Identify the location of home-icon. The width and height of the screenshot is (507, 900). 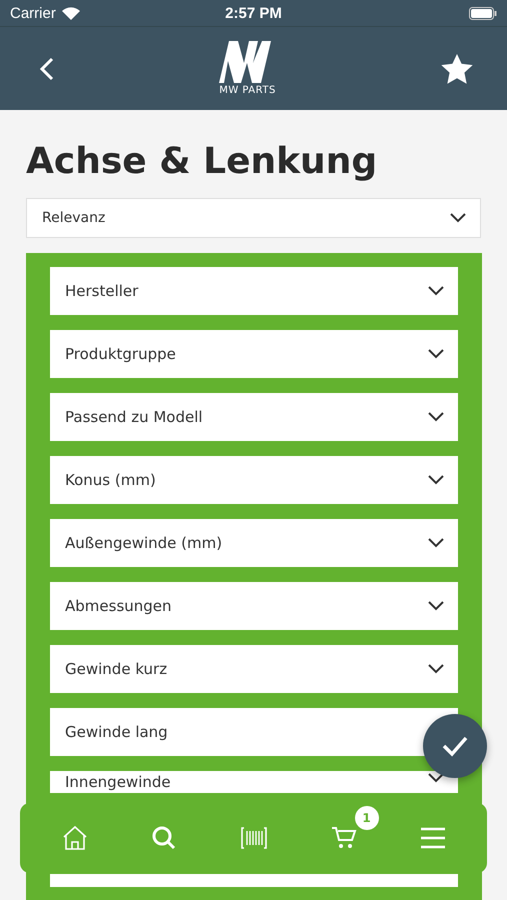
(75, 838).